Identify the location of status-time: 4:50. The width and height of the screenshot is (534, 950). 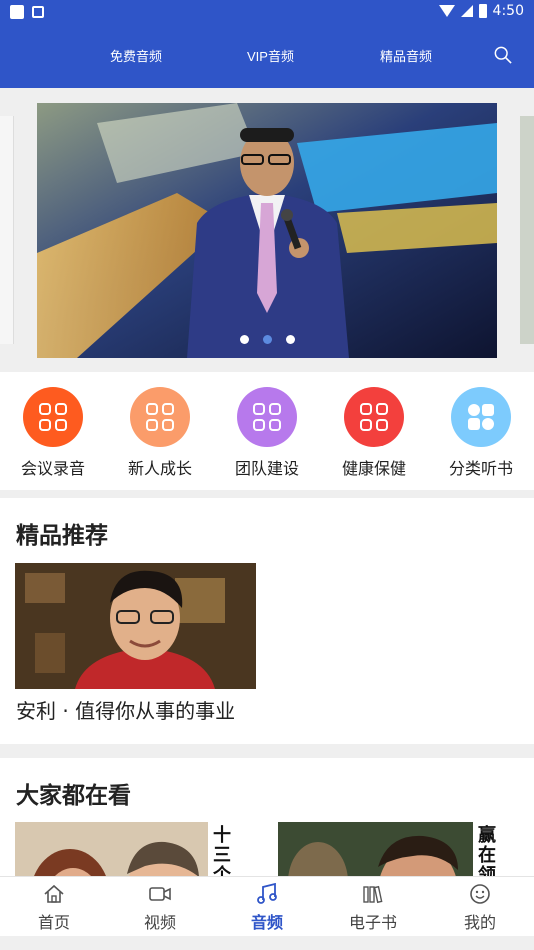
(508, 11).